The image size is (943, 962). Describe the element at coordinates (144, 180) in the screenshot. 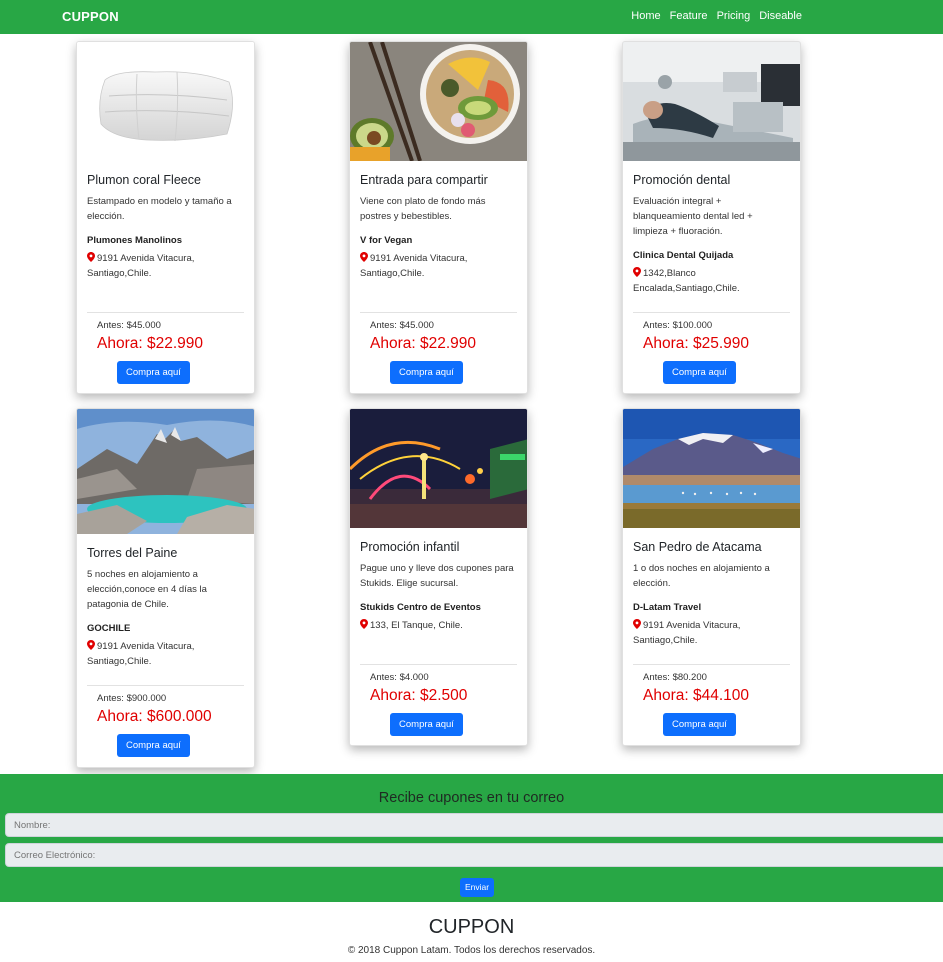

I see `card-title: Plumon coral Fleece` at that location.